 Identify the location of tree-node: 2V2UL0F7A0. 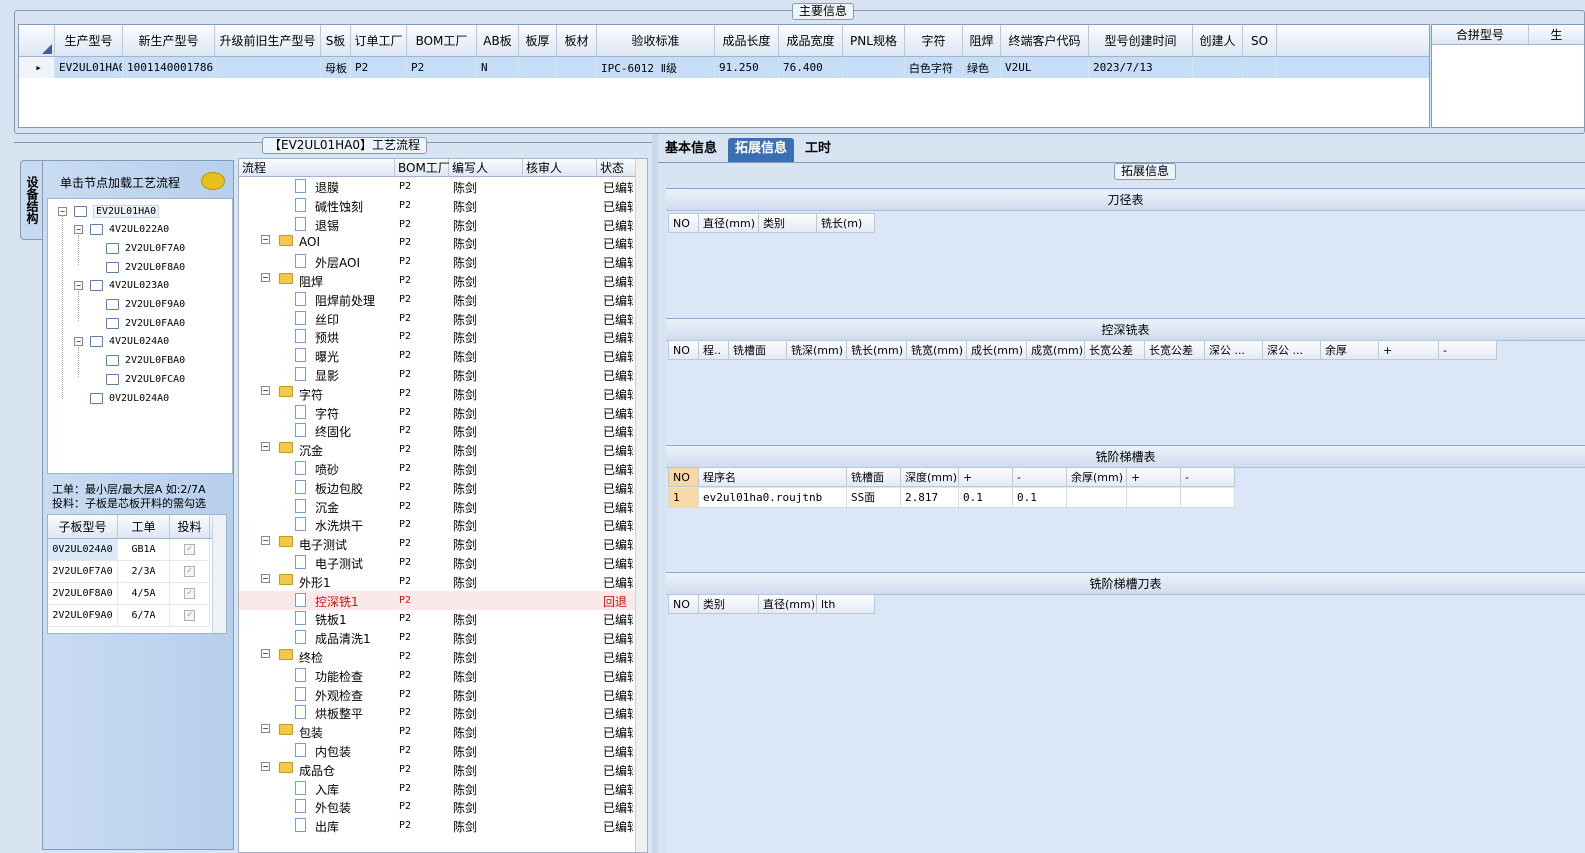
(145, 248).